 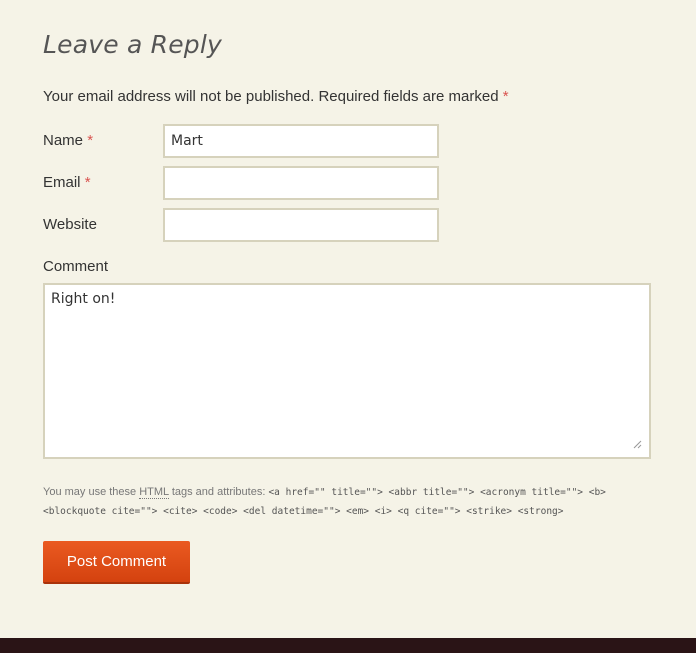 I want to click on name-label-text: Name, so click(x=63, y=140).